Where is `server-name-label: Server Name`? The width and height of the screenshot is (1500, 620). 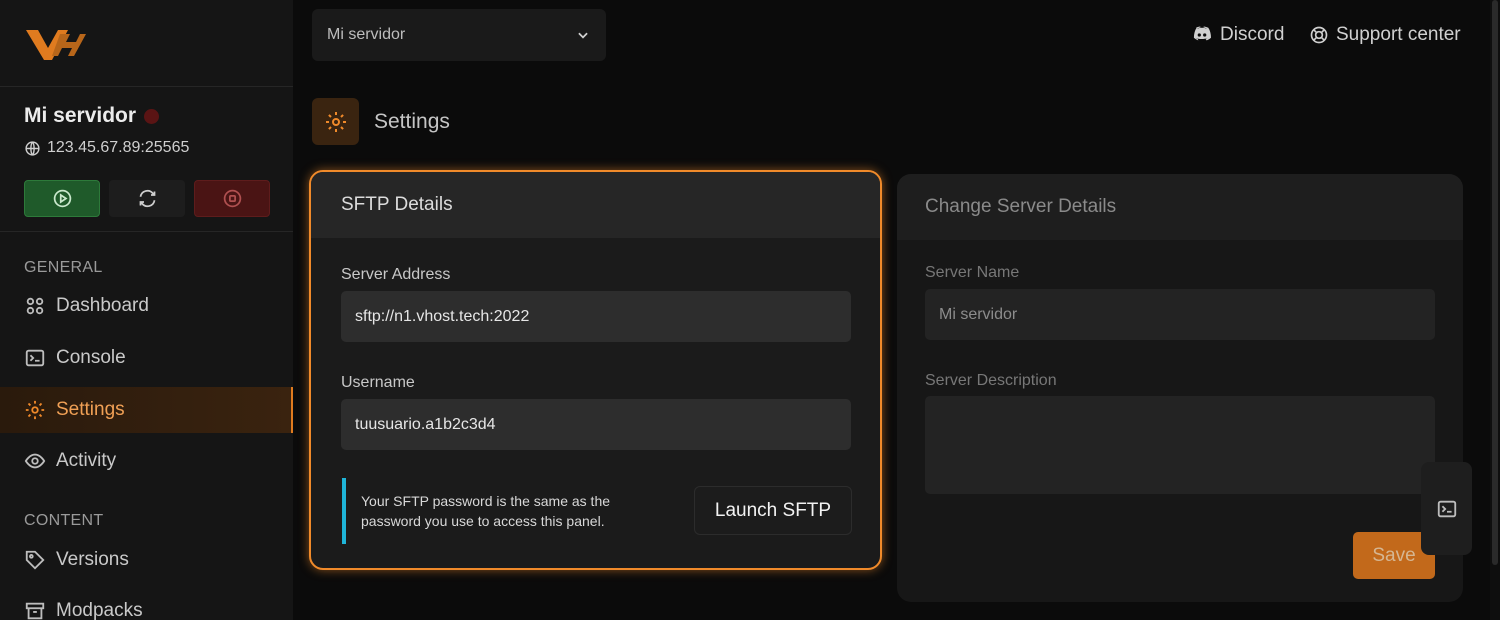
server-name-label: Server Name is located at coordinates (972, 272).